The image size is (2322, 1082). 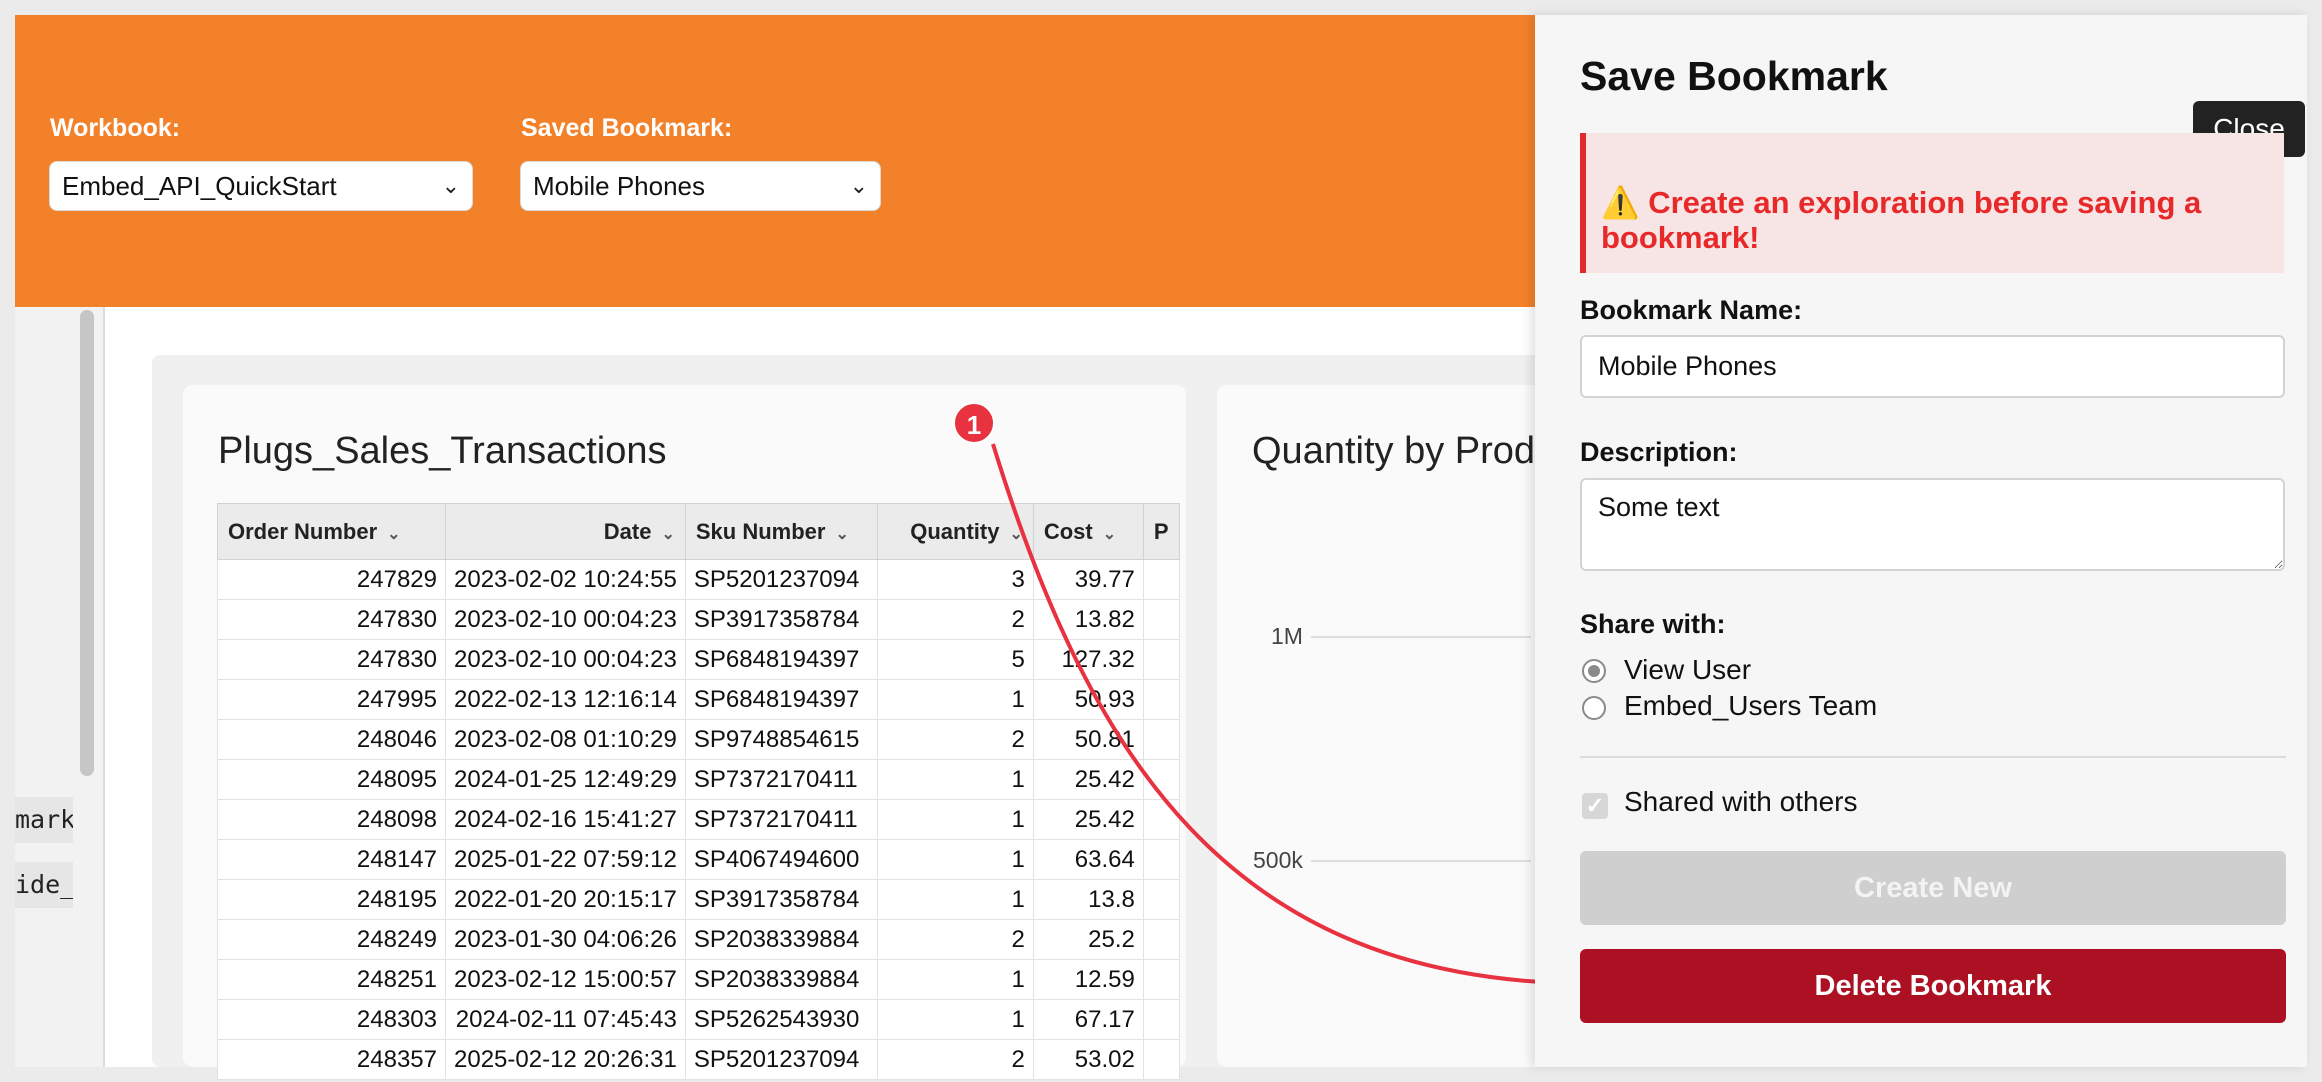 I want to click on table-cell: 248095, so click(x=331, y=779).